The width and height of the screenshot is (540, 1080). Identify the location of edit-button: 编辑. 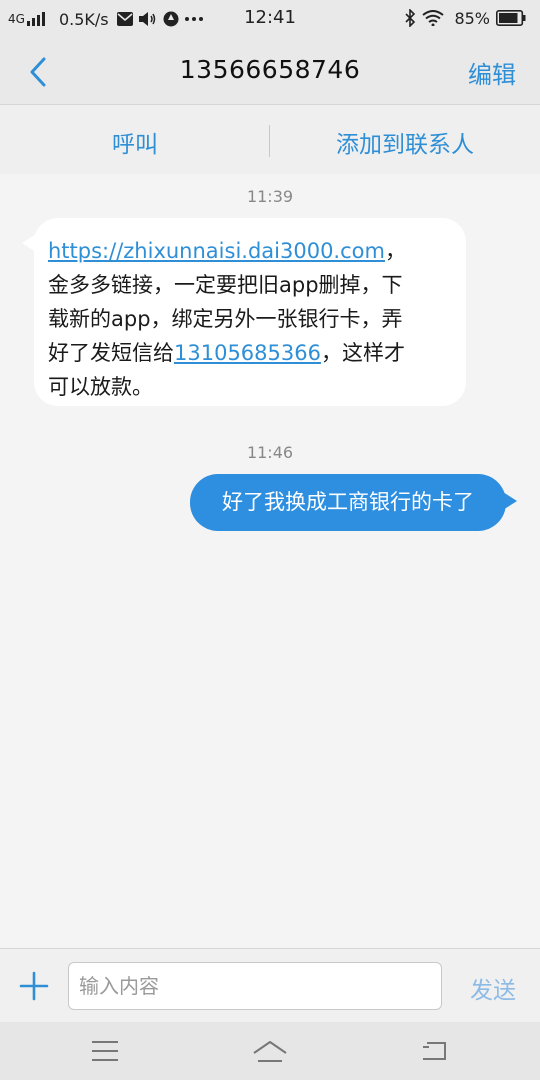
(492, 72).